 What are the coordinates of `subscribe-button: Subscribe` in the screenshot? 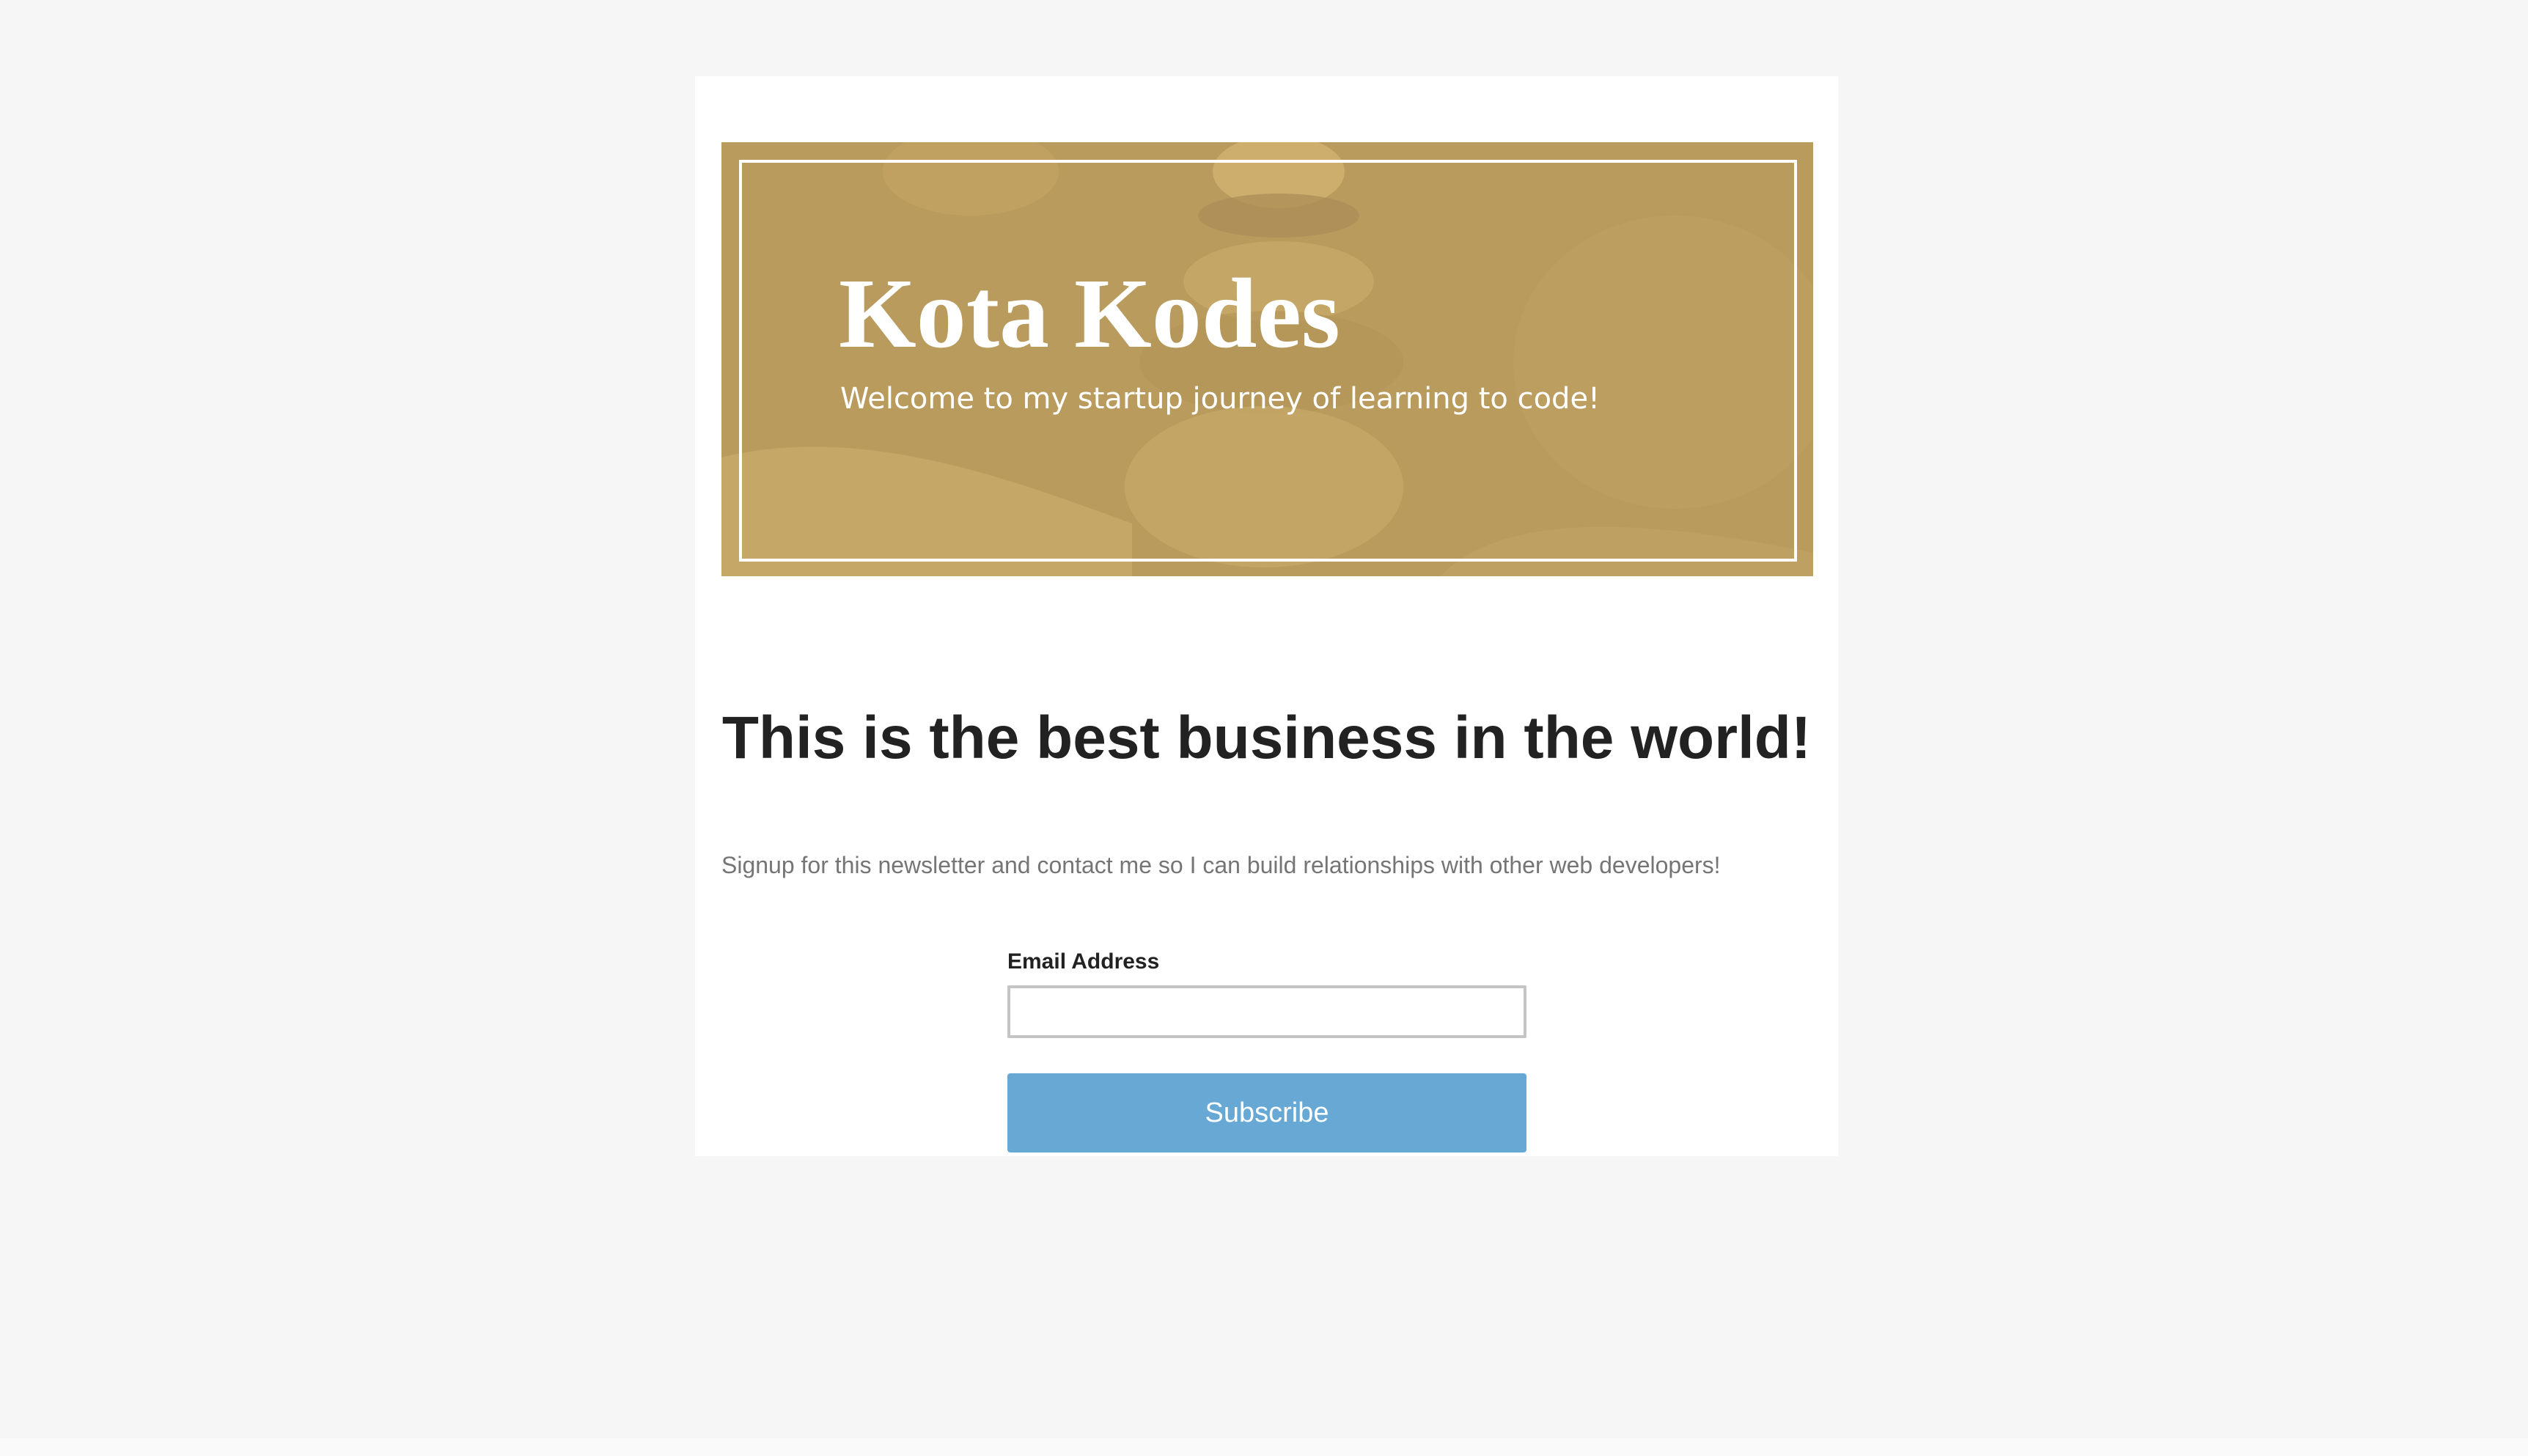 It's located at (1266, 1112).